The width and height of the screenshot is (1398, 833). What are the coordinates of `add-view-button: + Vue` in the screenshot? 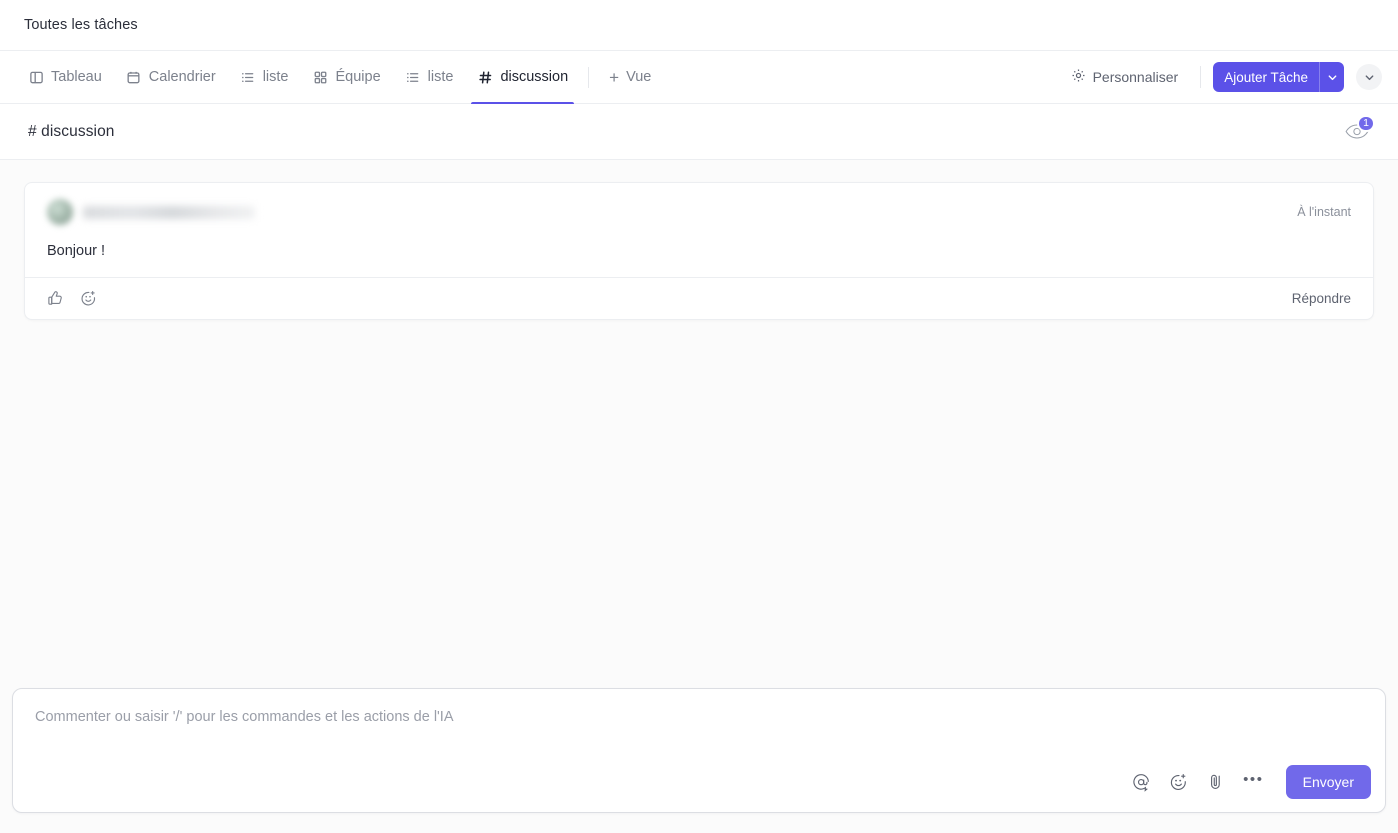 It's located at (630, 77).